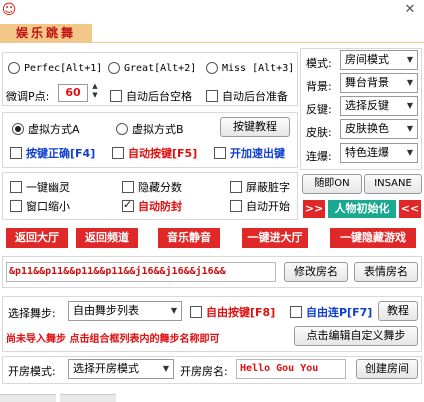 This screenshot has width=424, height=402. I want to click on bottom-tab-left, so click(28, 398).